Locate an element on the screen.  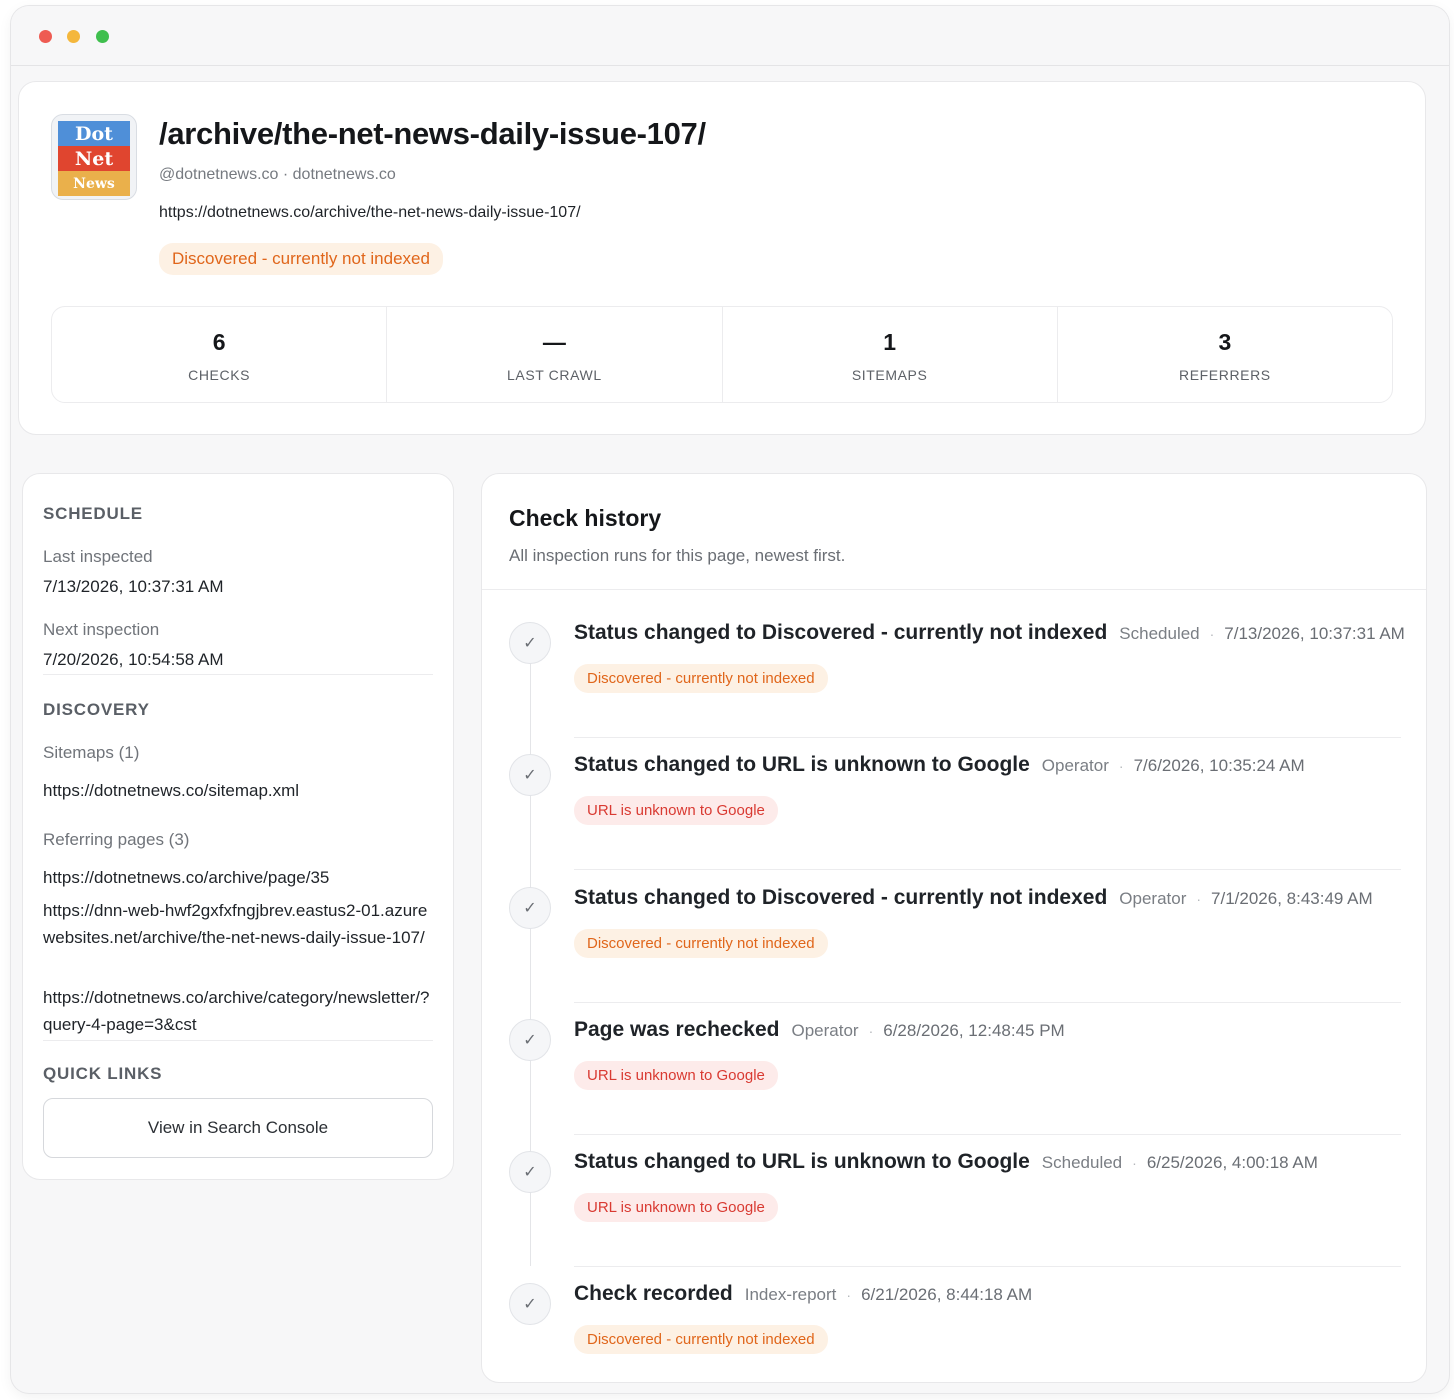
stat-value: 6 is located at coordinates (219, 342).